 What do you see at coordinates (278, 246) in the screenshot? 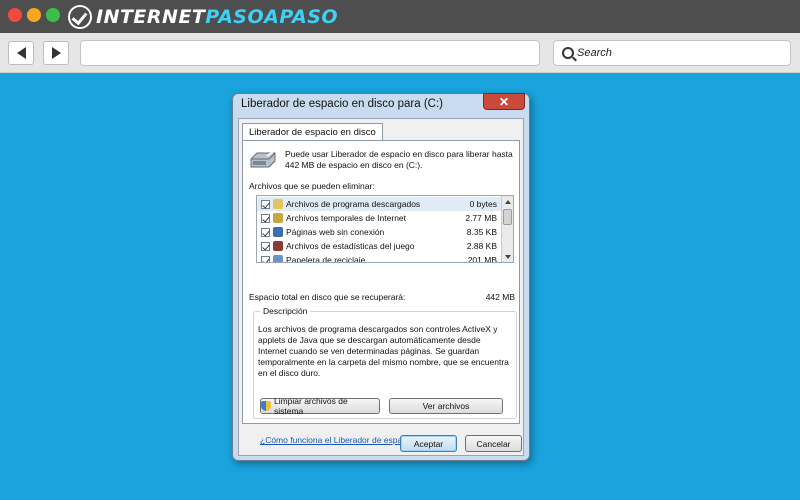
I see `game-icon` at bounding box center [278, 246].